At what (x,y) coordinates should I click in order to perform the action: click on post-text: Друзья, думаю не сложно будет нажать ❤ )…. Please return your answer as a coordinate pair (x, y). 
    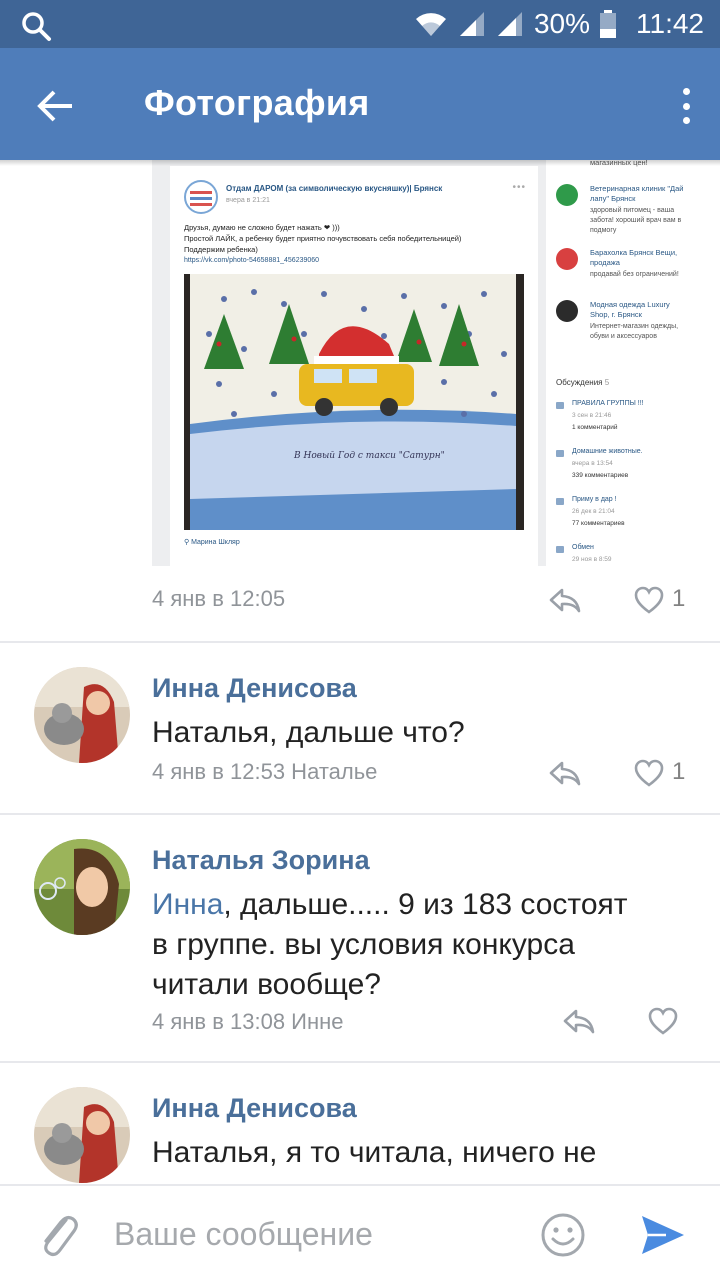
    Looking at the image, I should click on (354, 238).